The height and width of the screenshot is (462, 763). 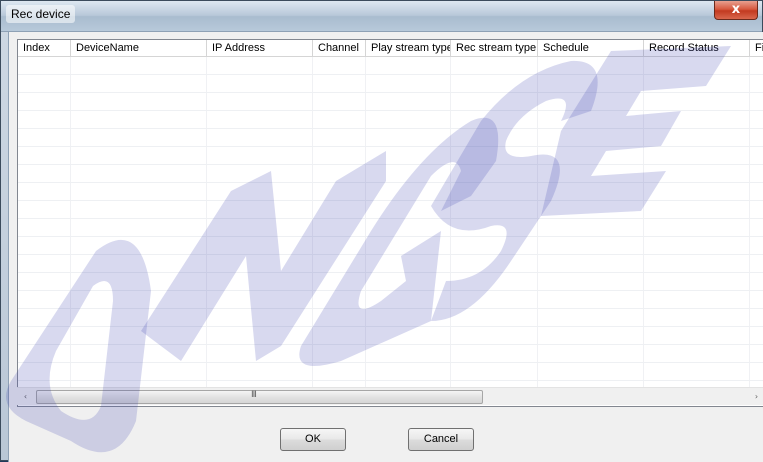 I want to click on scroll-right-arrow-icon: ›, so click(x=755, y=396).